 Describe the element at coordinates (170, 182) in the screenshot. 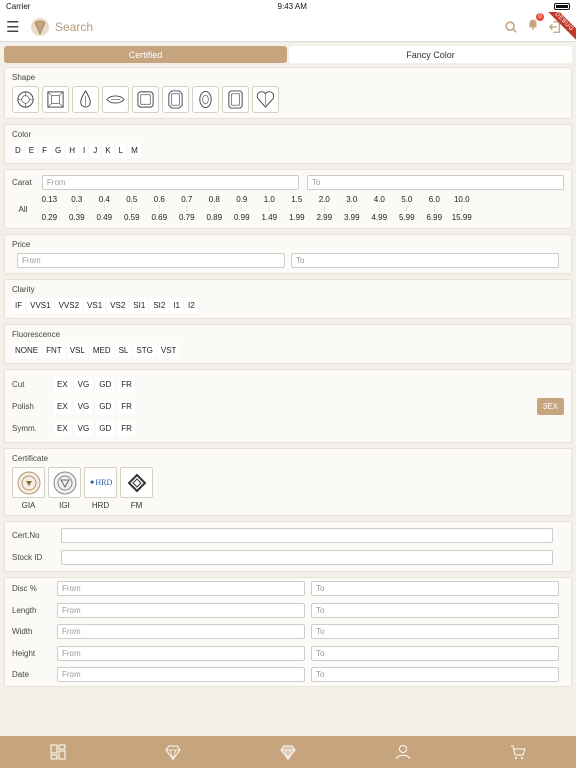

I see `carat-from-input: From` at that location.